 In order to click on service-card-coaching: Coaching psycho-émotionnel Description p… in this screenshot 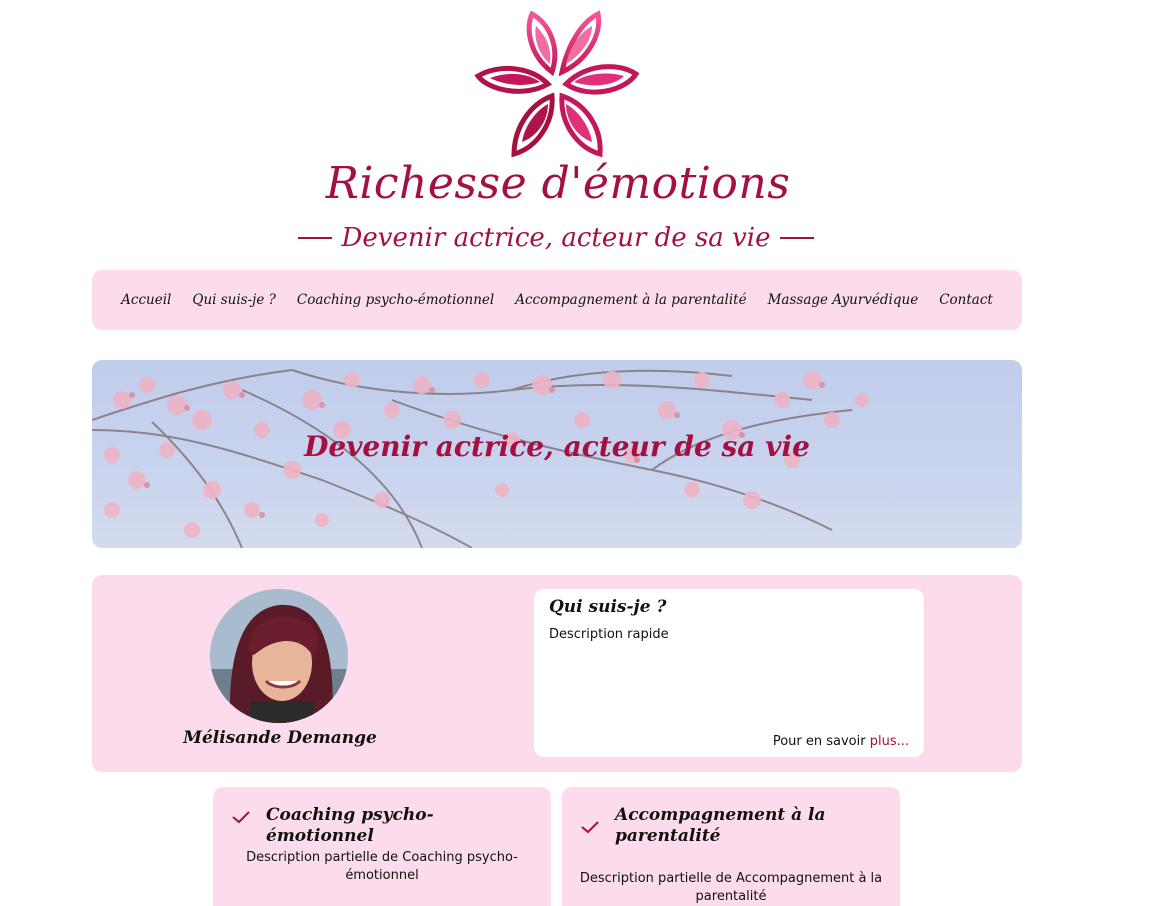, I will do `click(382, 846)`.